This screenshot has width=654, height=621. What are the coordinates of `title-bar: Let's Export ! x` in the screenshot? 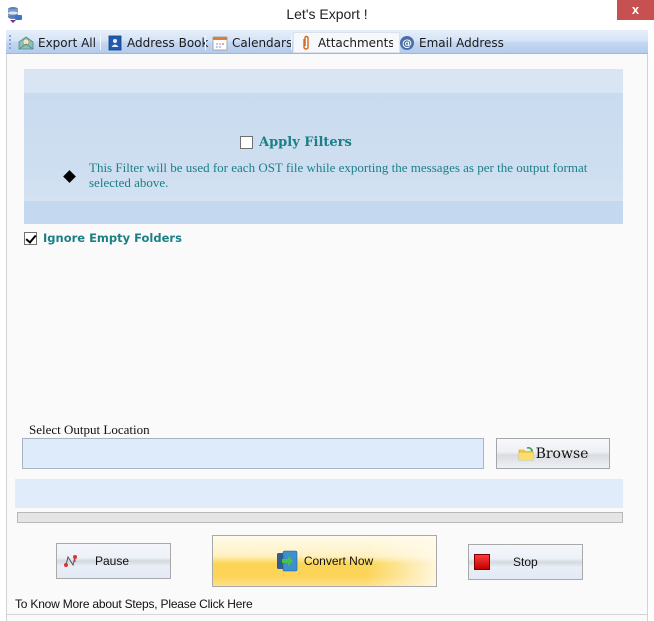 It's located at (327, 15).